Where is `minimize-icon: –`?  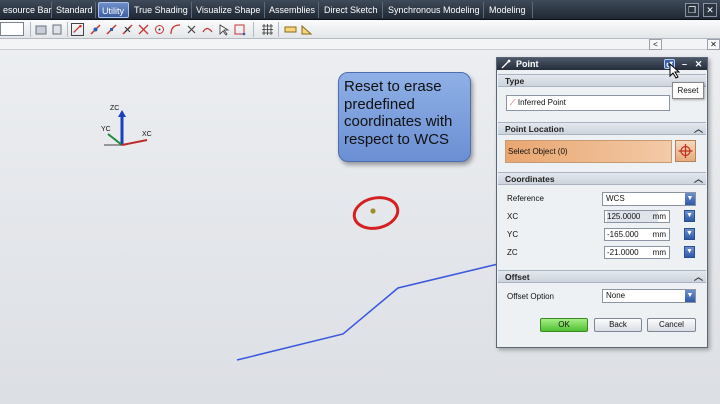
minimize-icon: – is located at coordinates (684, 64).